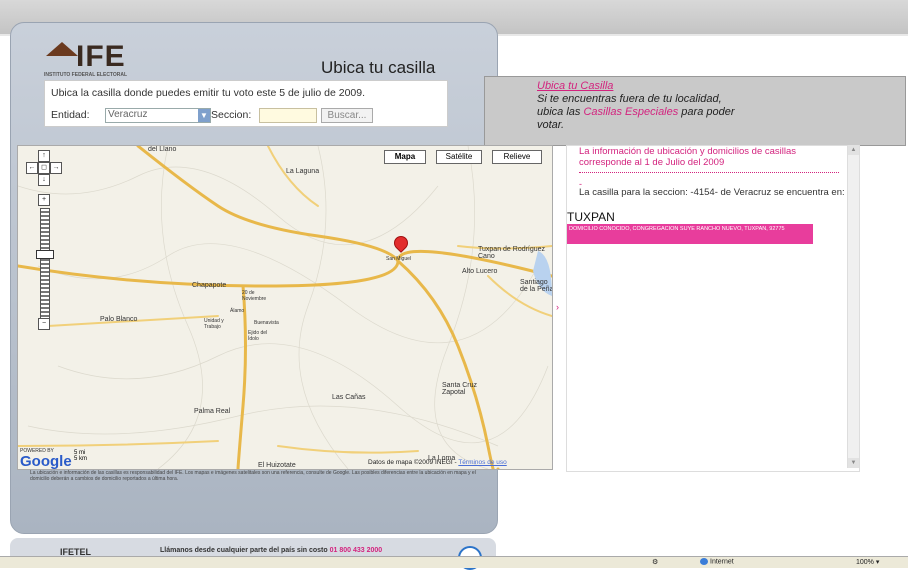  Describe the element at coordinates (32, 168) in the screenshot. I see `pan-left-icon: ←` at that location.